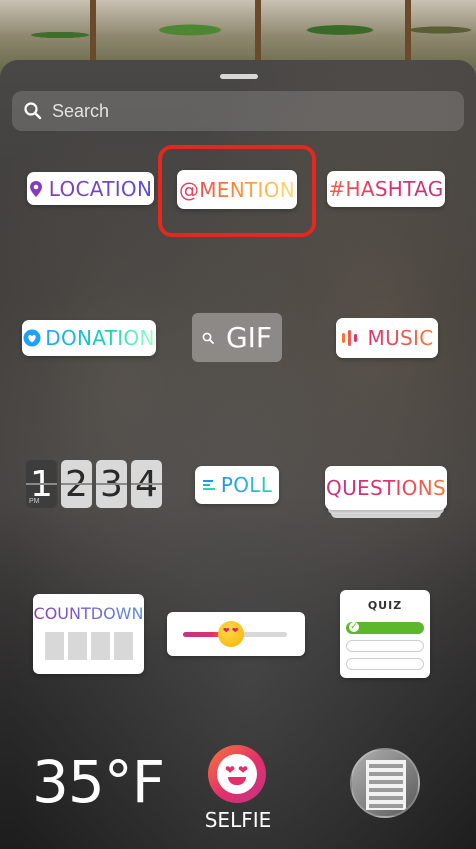 This screenshot has height=849, width=476. I want to click on quiz-option-correct, so click(385, 628).